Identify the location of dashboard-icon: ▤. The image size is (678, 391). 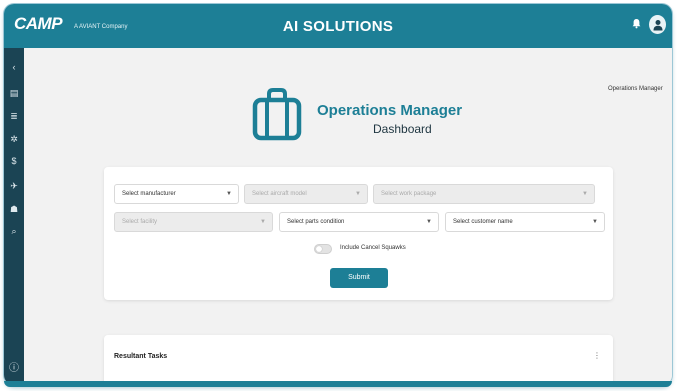
(14, 93).